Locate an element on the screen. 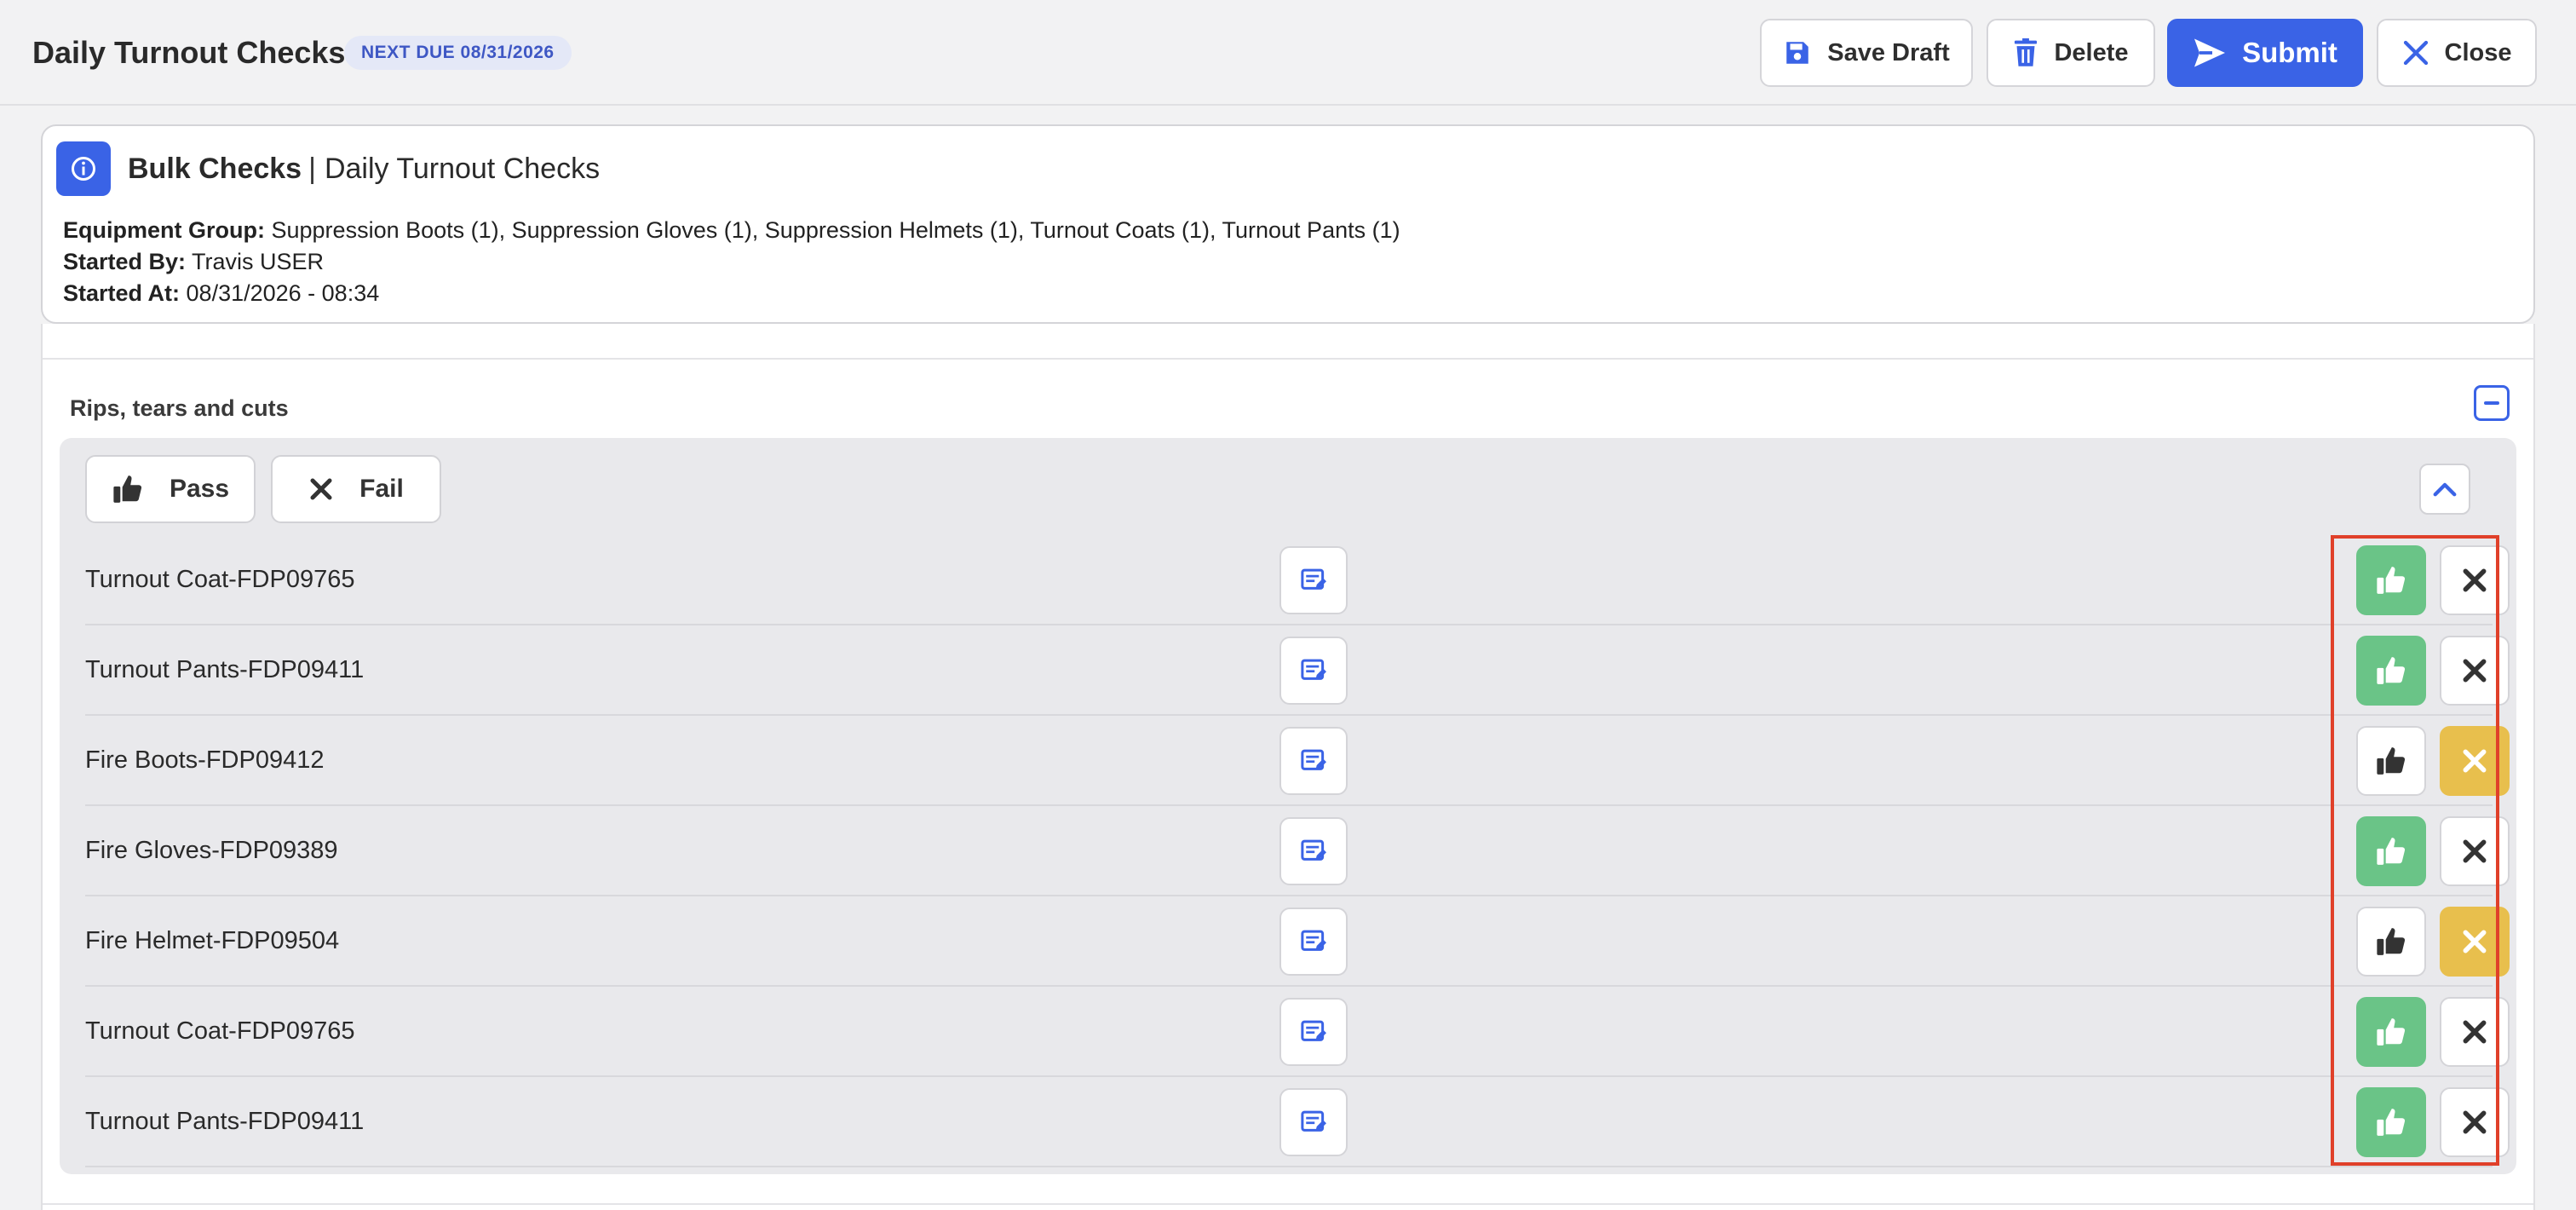 This screenshot has width=2576, height=1210. bulk-pass-button: Pass is located at coordinates (171, 489).